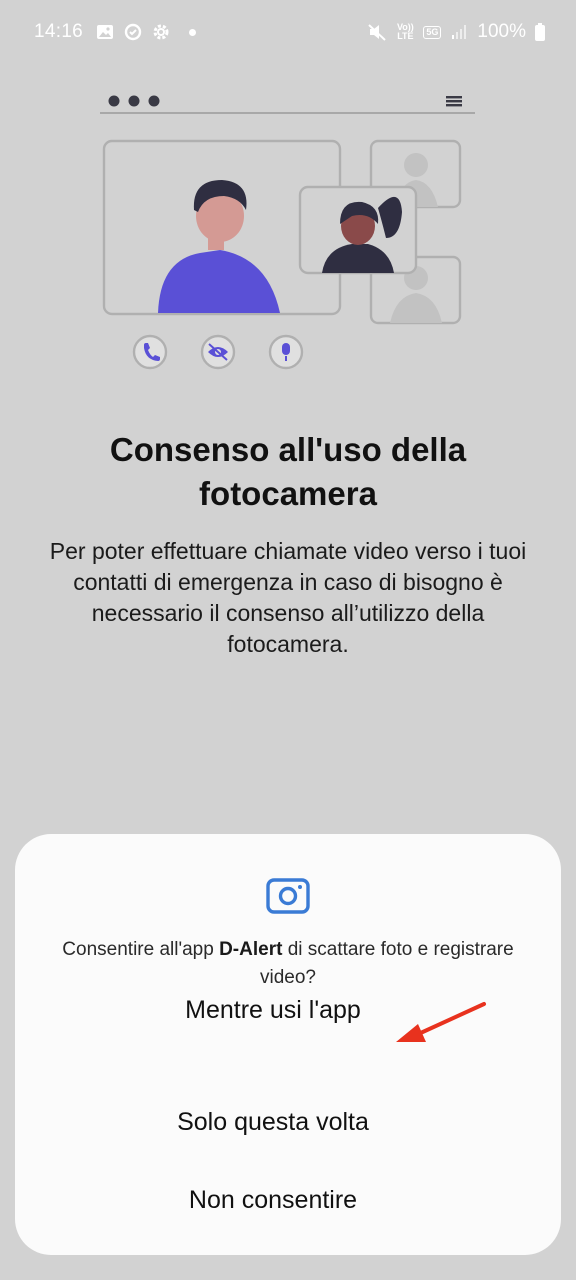 The width and height of the screenshot is (576, 1280). What do you see at coordinates (288, 32) in the screenshot?
I see `status-bar: 14:16 Vo)) LTE 5G 100%` at bounding box center [288, 32].